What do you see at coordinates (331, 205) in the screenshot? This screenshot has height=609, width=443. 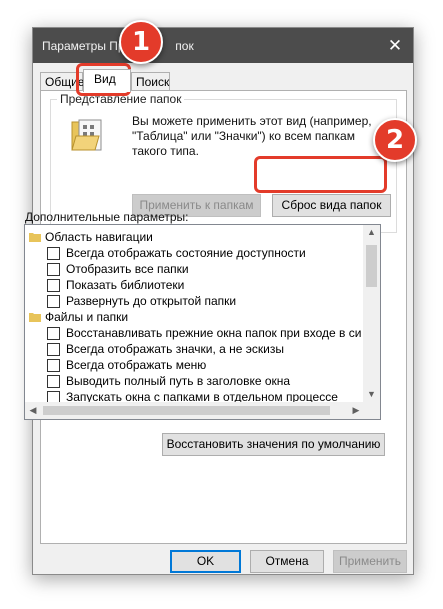 I see `reset-folders-button: Сброс вида папок` at bounding box center [331, 205].